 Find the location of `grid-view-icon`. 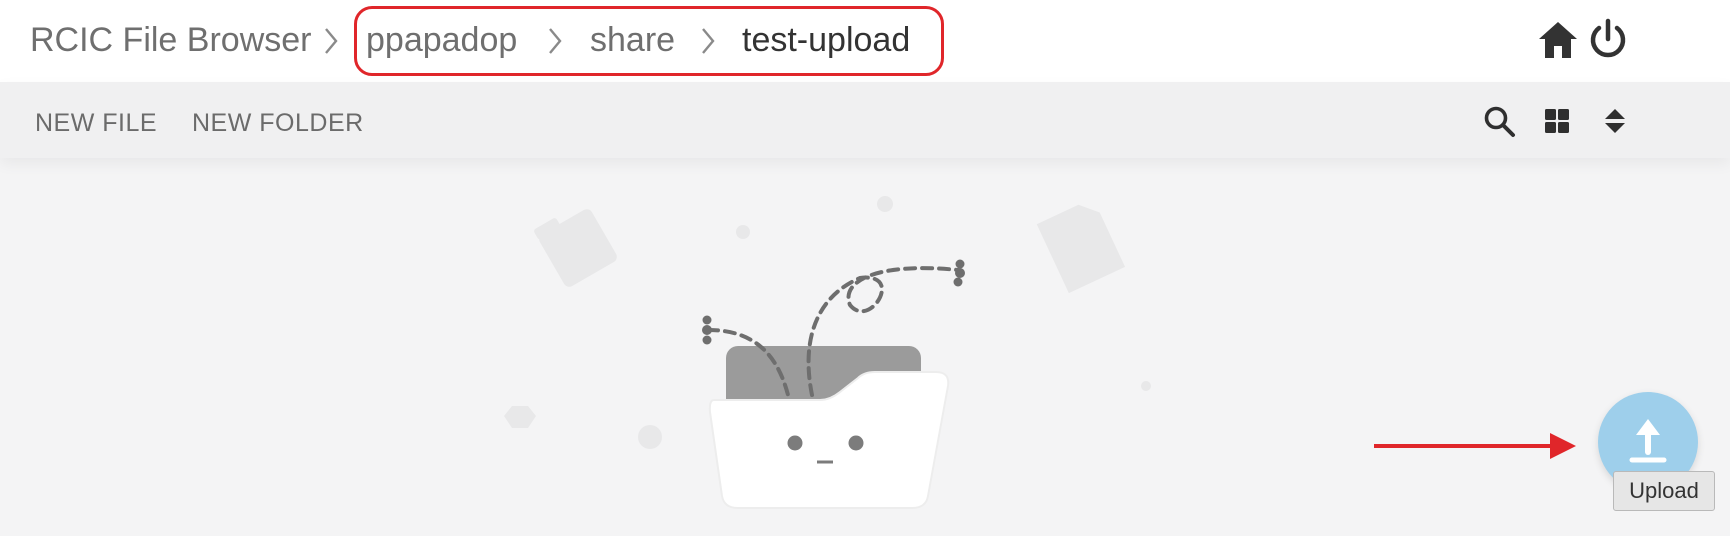

grid-view-icon is located at coordinates (1557, 121).